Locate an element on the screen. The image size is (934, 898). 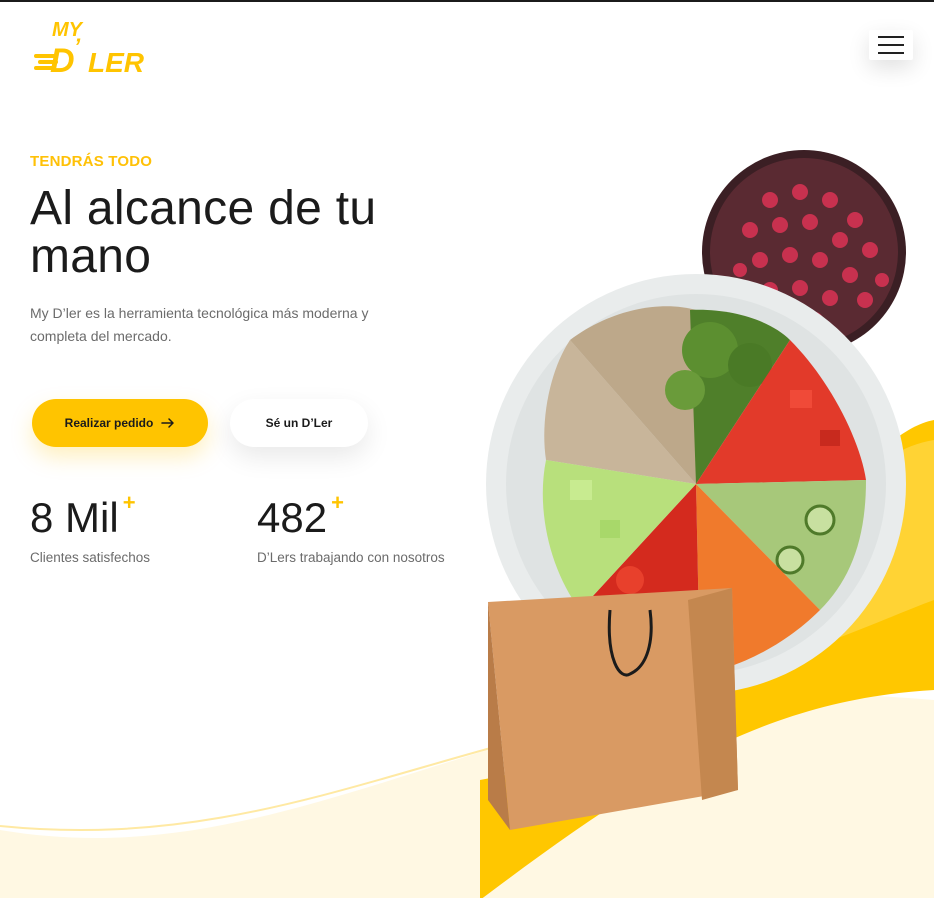
place-order-label: Realizar pedido is located at coordinates (109, 423).